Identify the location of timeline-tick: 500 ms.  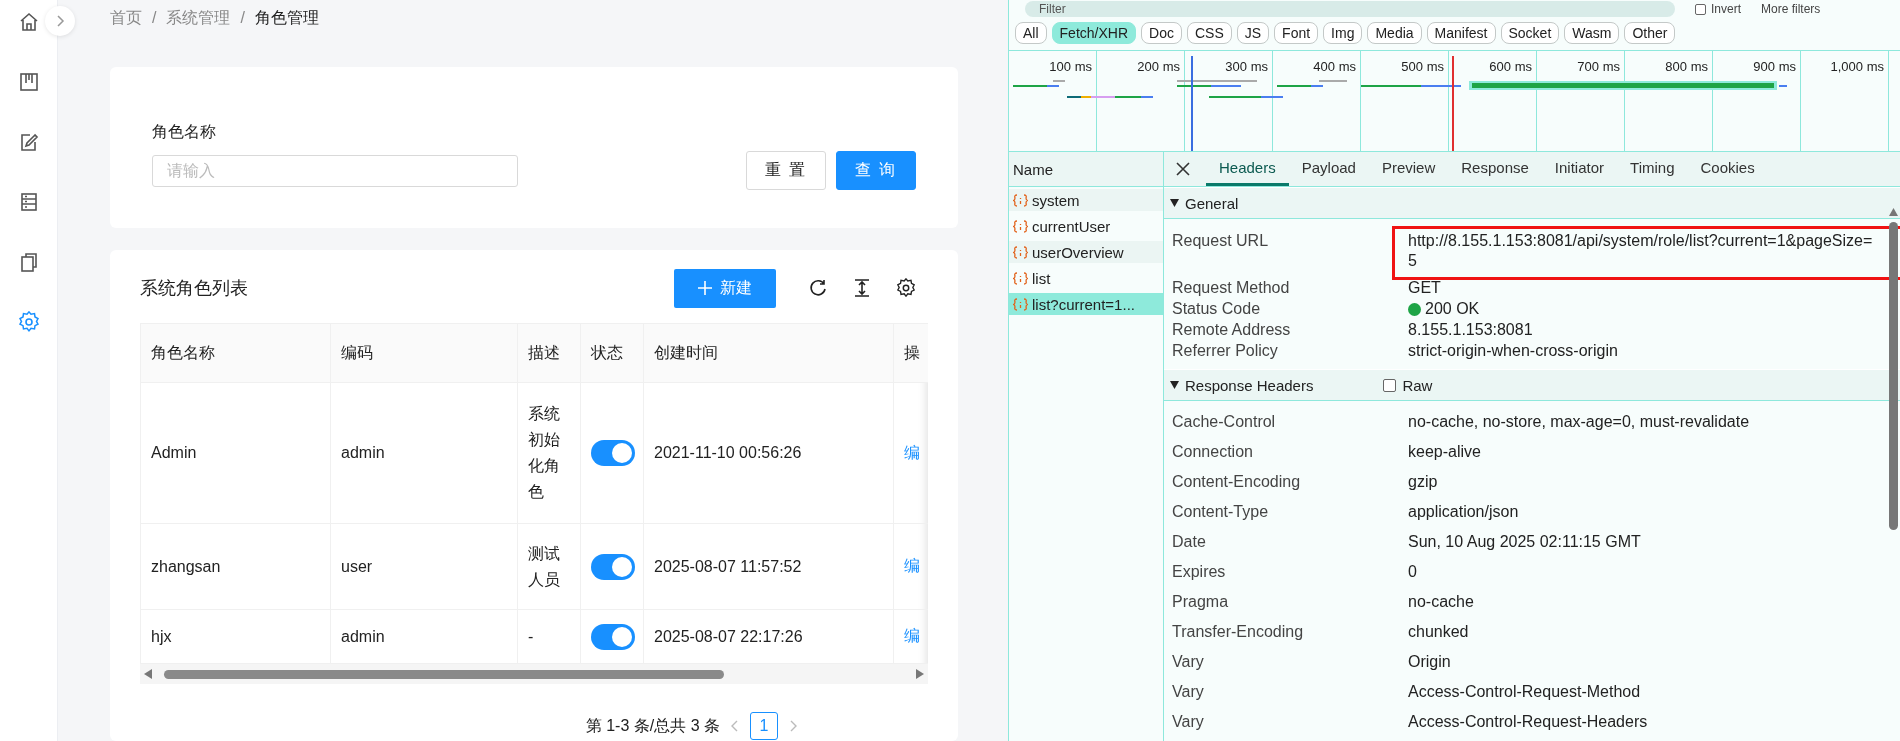
(1422, 66).